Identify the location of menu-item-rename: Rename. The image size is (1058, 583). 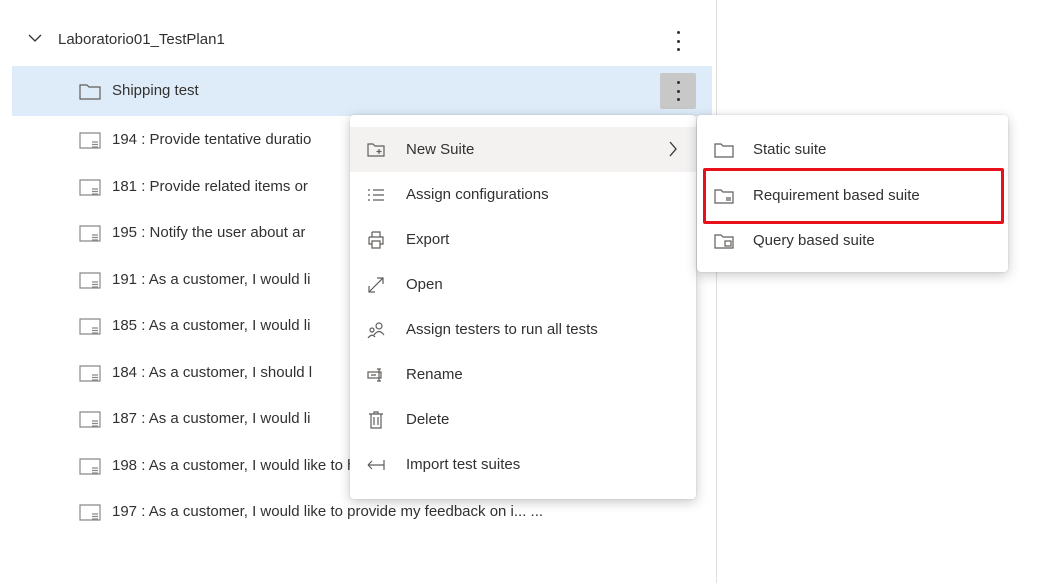
(523, 374).